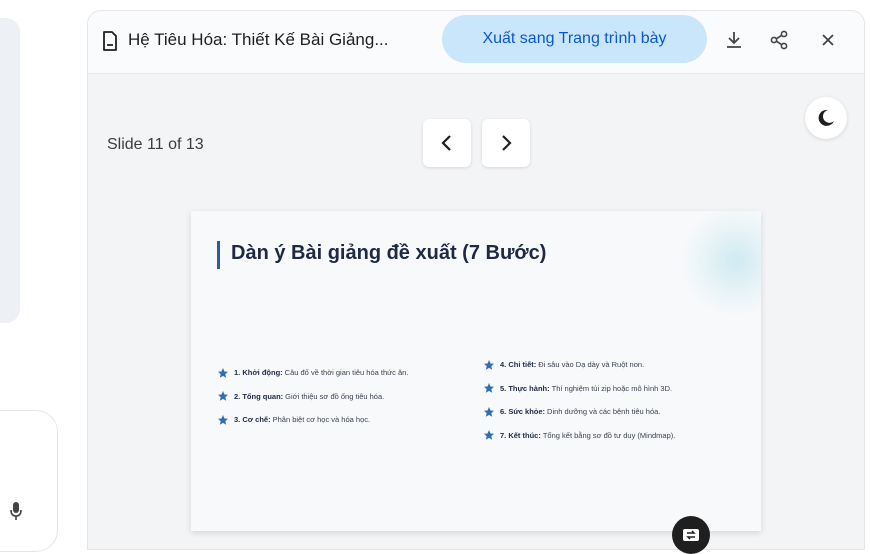  What do you see at coordinates (335, 396) in the screenshot?
I see `outline-item-text: Giới thiệu sơ đồ ống tiêu hóa.` at bounding box center [335, 396].